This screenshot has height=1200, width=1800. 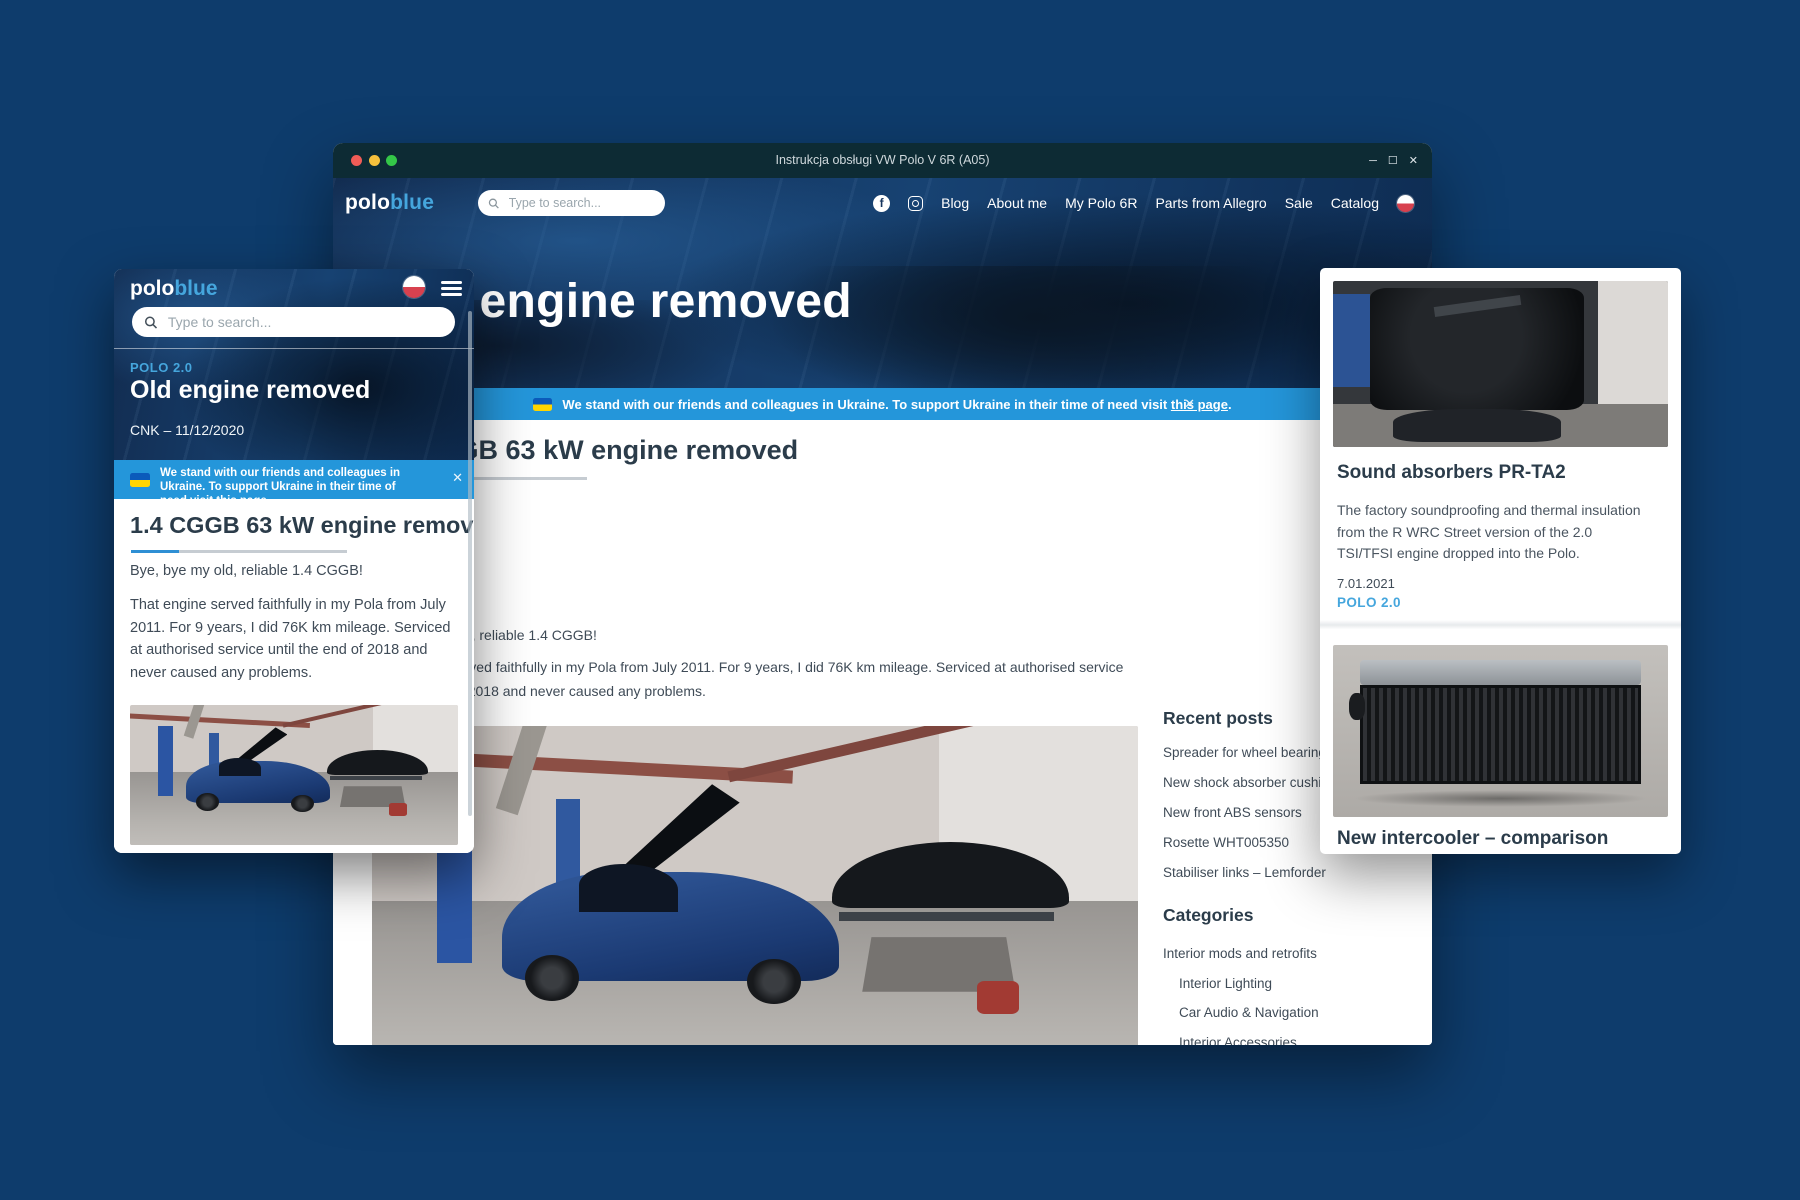 What do you see at coordinates (1369, 602) in the screenshot?
I see `card-category-link: POLO 2.0` at bounding box center [1369, 602].